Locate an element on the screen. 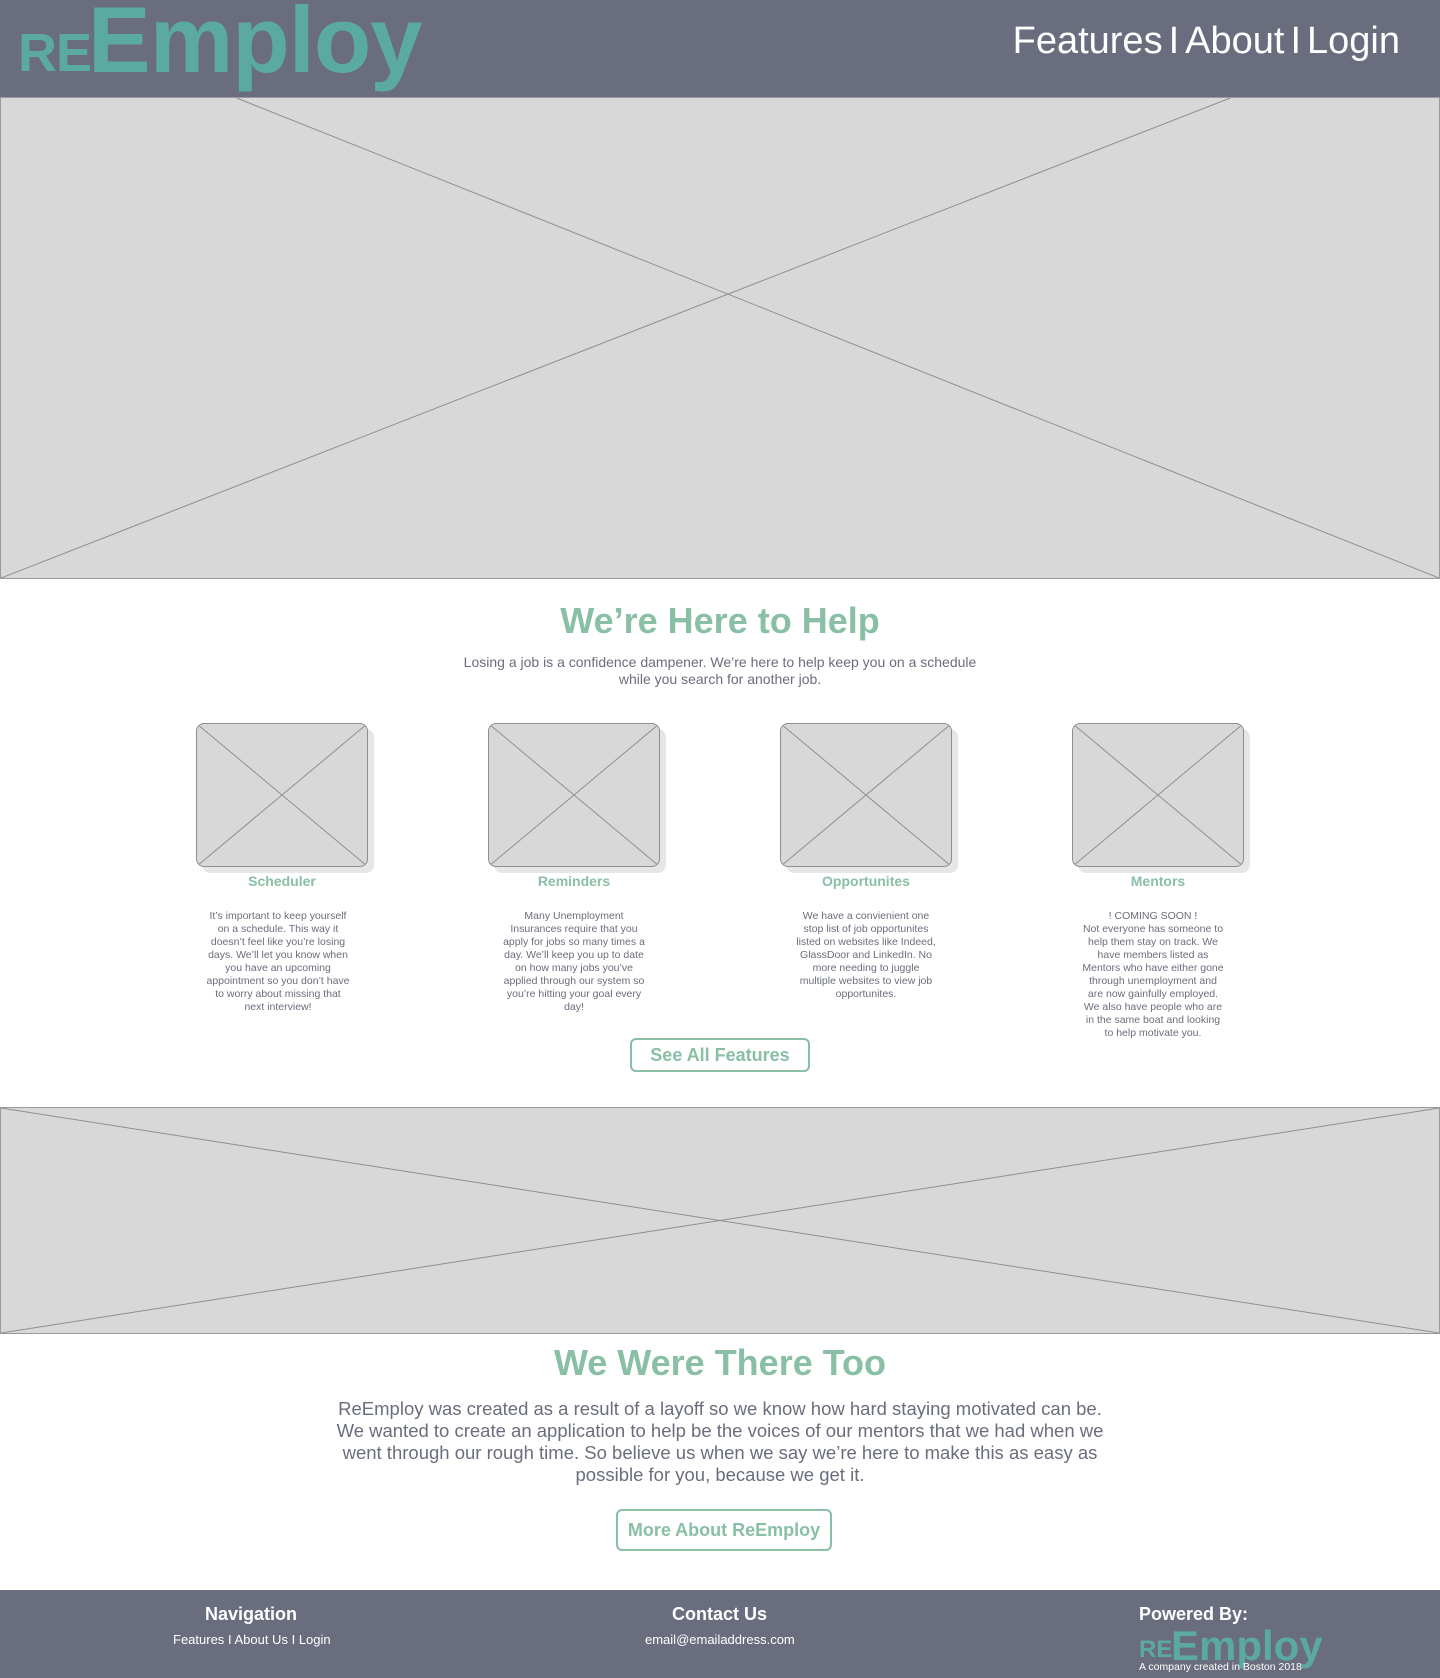 This screenshot has height=1678, width=1440. footer-email-link: email@emailaddress.com is located at coordinates (720, 1639).